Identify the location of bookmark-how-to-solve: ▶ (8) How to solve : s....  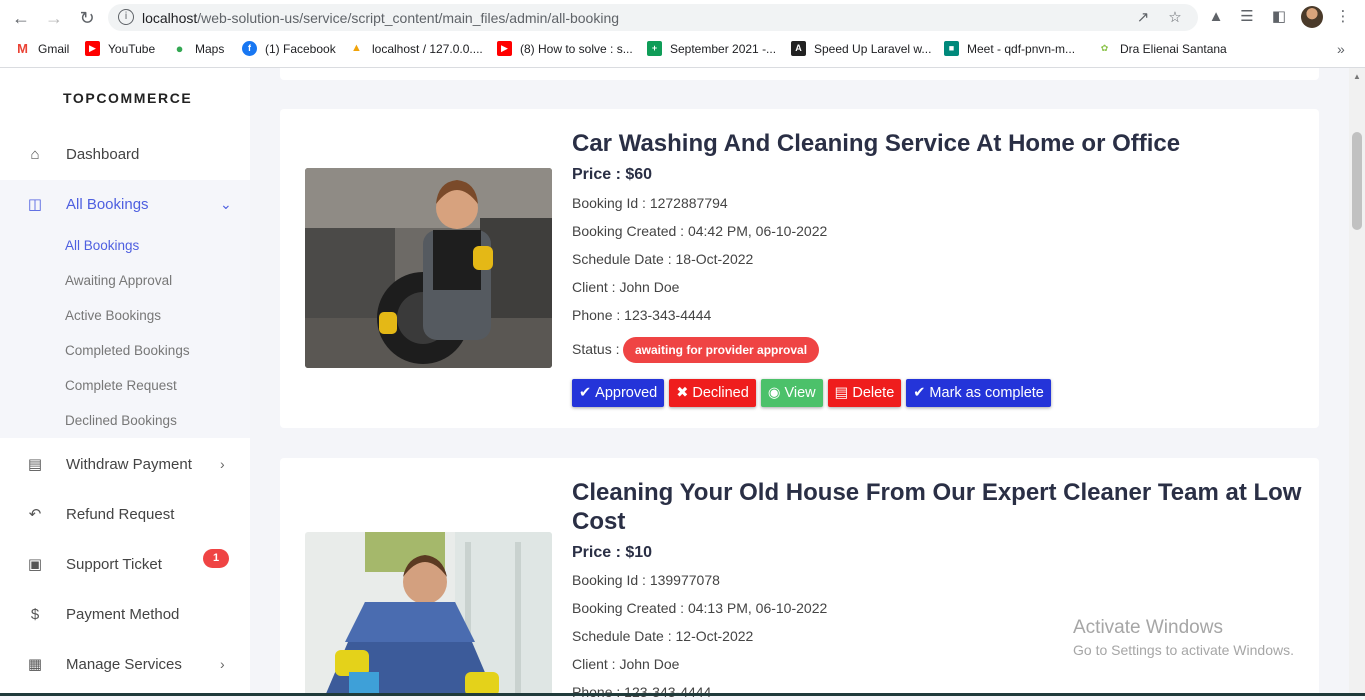
(565, 48).